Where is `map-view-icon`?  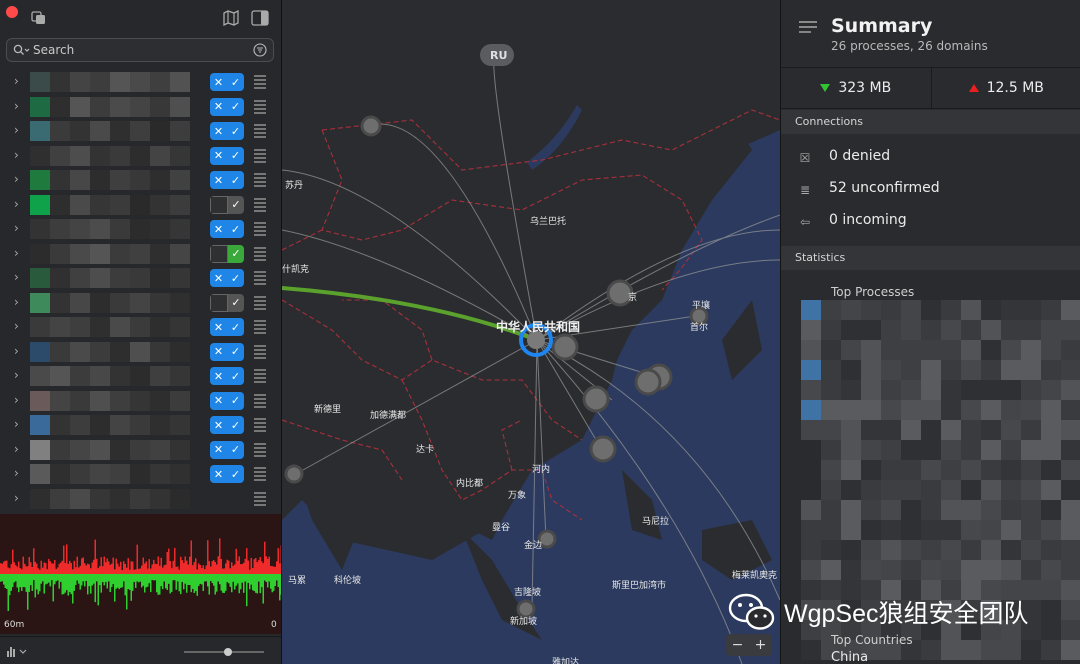
map-view-icon is located at coordinates (231, 18).